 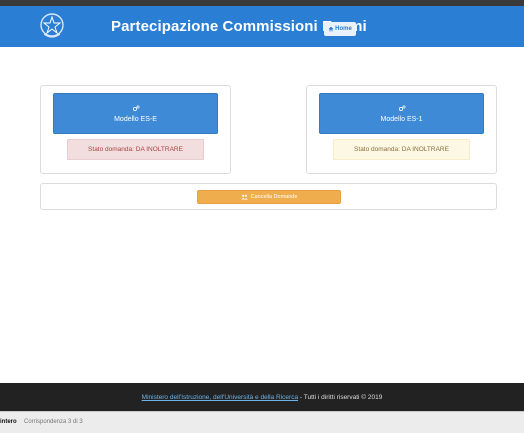 I want to click on modello-es-e-button: Modello ES-E, so click(x=135, y=113).